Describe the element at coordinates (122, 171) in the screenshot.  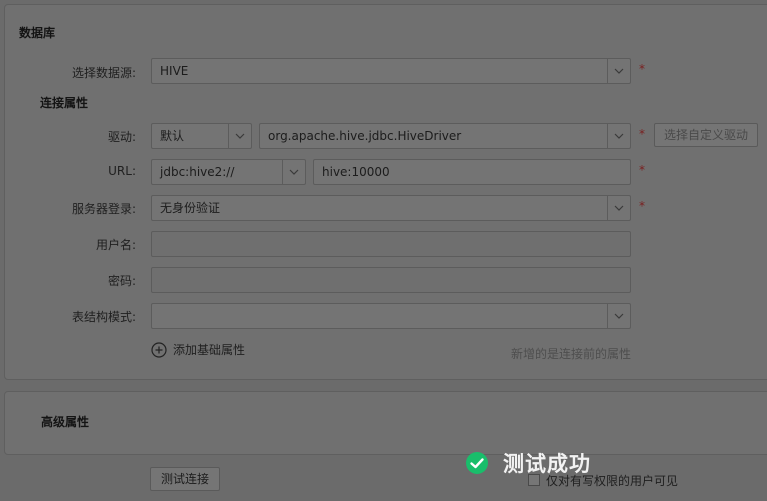
I see `url-label: URL:` at that location.